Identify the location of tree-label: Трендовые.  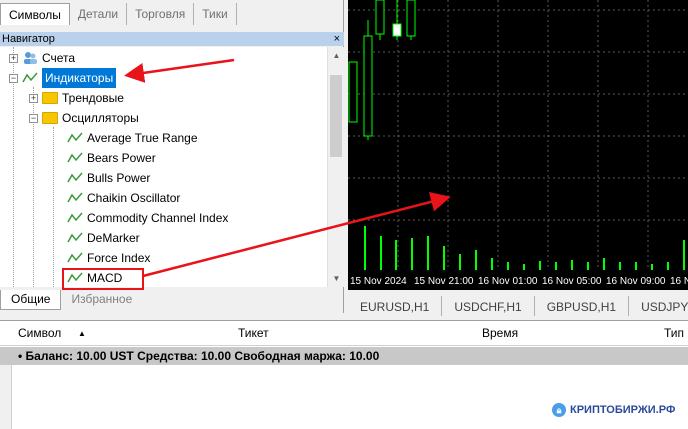
(93, 98).